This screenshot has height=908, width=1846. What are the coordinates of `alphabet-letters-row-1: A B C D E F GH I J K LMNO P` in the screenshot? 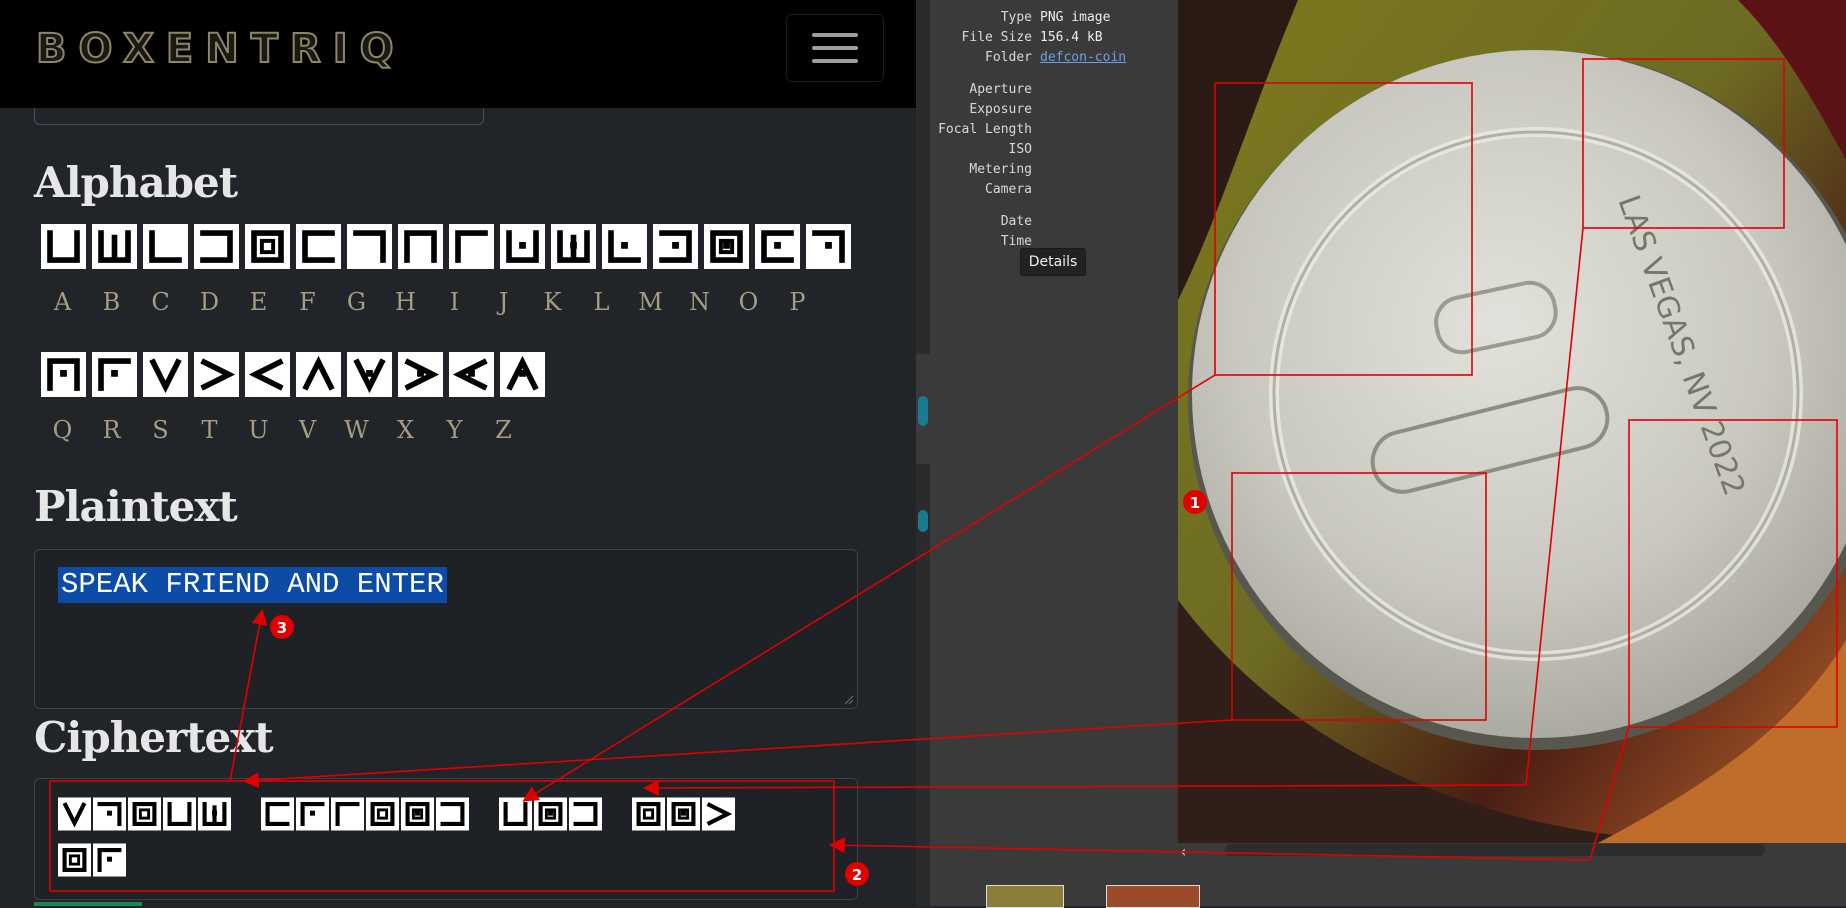 It's located at (430, 302).